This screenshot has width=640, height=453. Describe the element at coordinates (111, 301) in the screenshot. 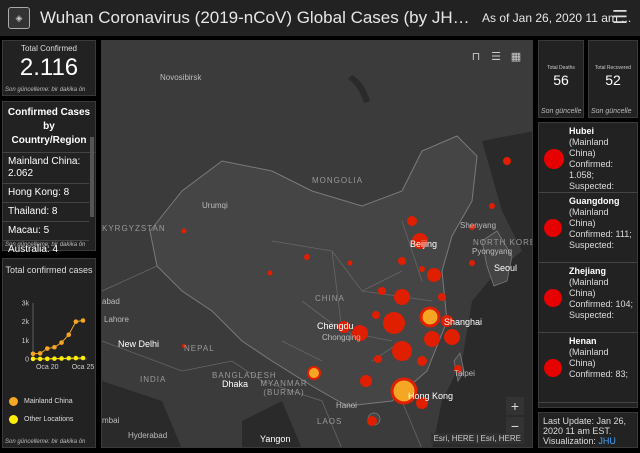

I see `map-label: abad` at that location.